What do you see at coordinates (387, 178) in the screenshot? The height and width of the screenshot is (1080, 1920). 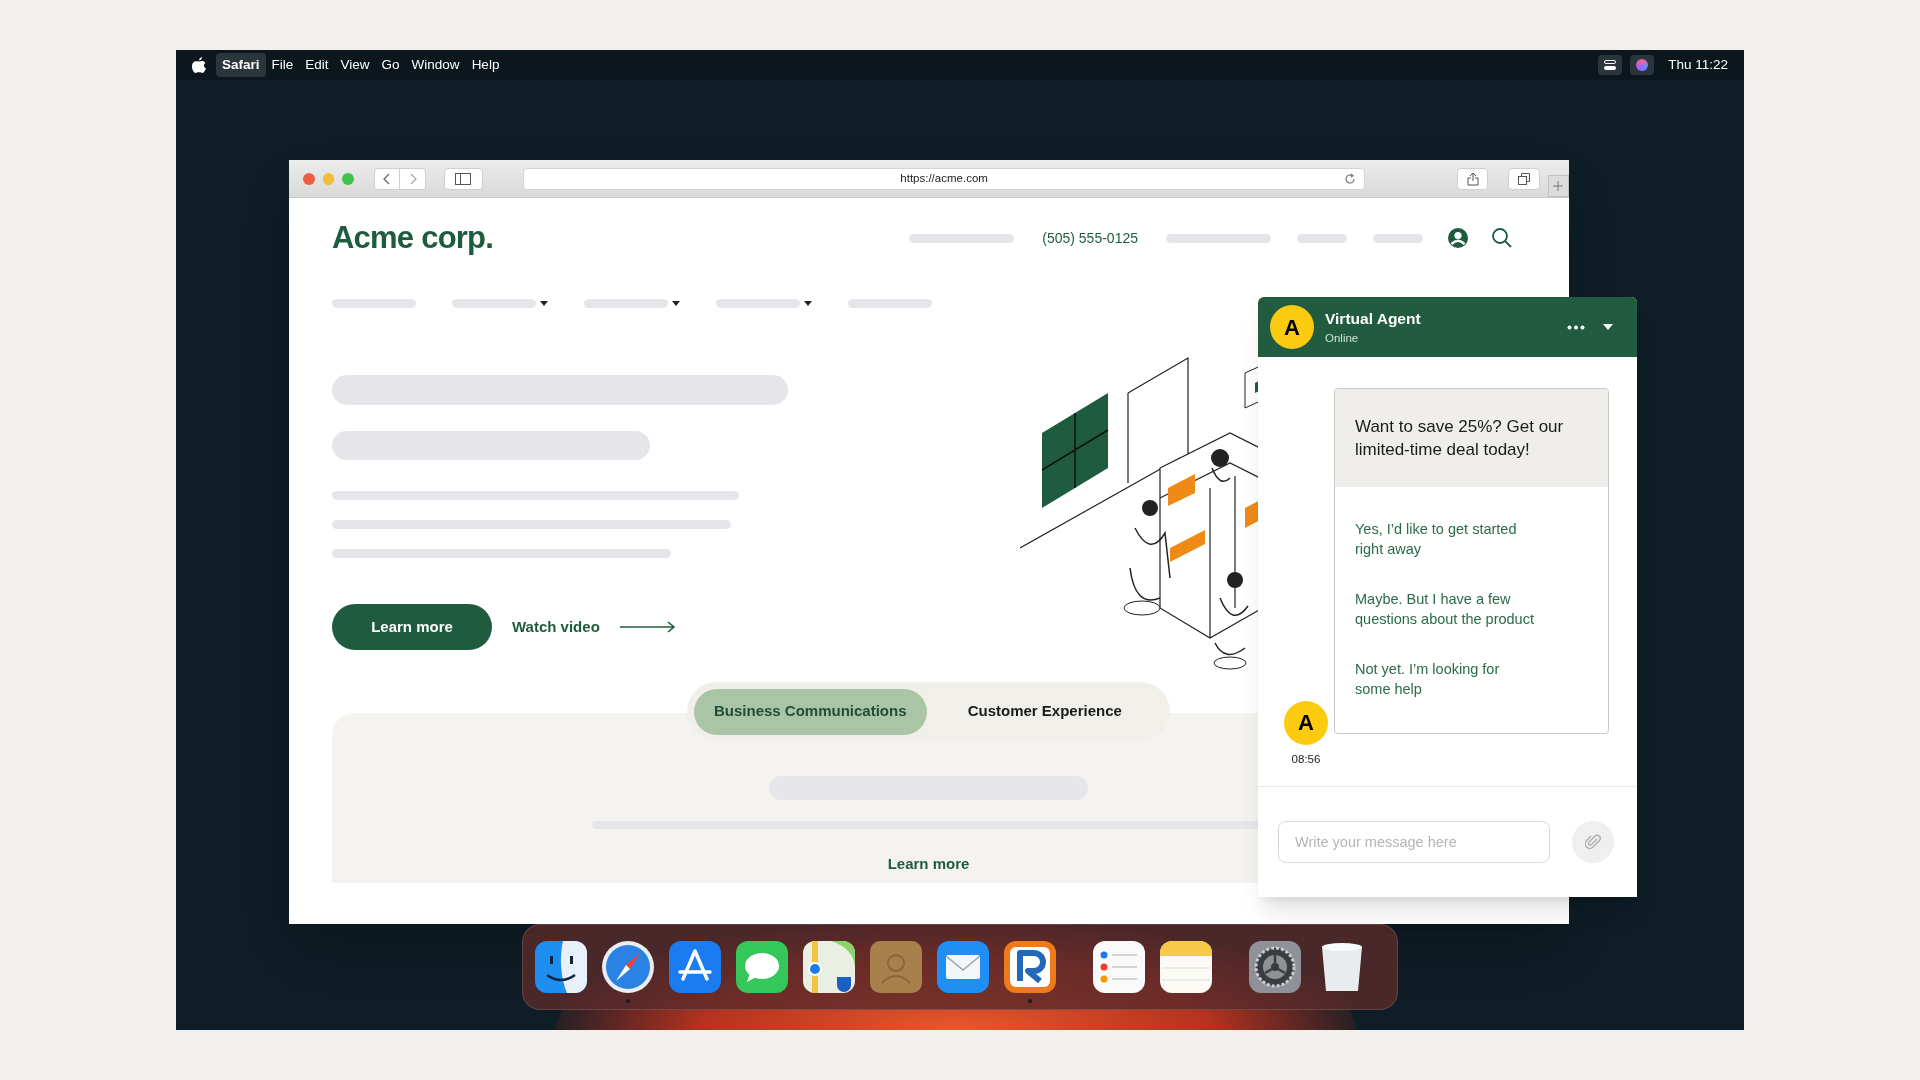 I see `chevron-left-icon` at bounding box center [387, 178].